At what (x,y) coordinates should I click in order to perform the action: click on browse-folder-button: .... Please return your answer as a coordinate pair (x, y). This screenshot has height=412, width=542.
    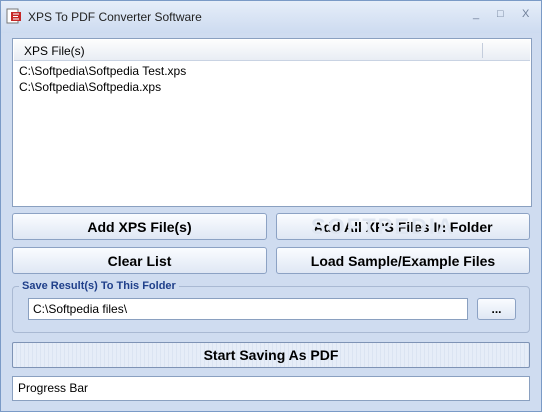
    Looking at the image, I should click on (496, 309).